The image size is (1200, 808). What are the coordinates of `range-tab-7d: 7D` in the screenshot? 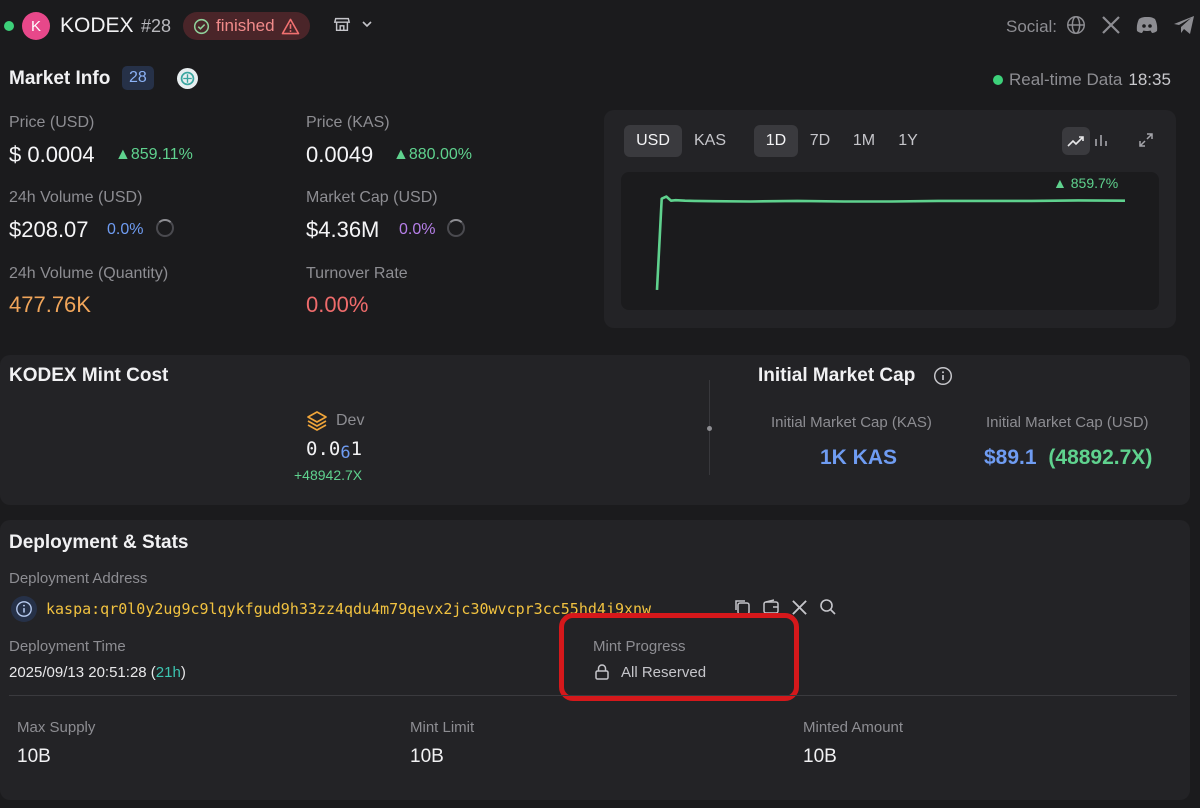 It's located at (820, 141).